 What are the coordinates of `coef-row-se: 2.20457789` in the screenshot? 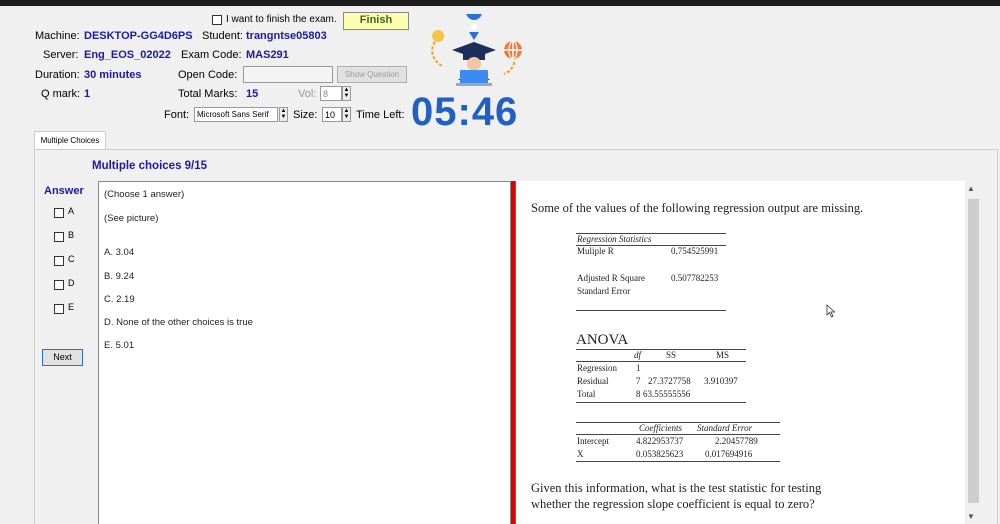 It's located at (736, 441).